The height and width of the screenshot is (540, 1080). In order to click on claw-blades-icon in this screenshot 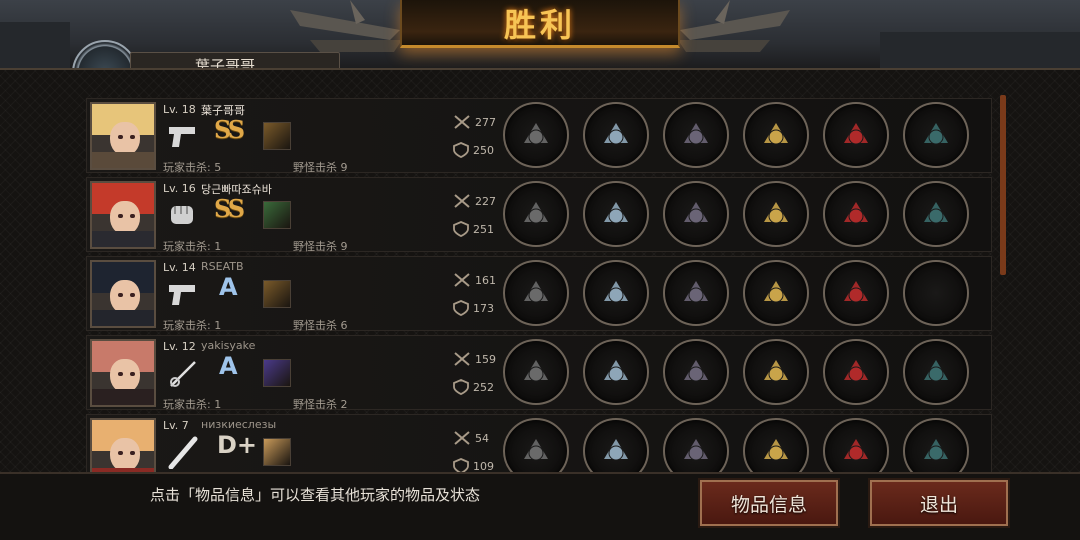, I will do `click(536, 213)`.